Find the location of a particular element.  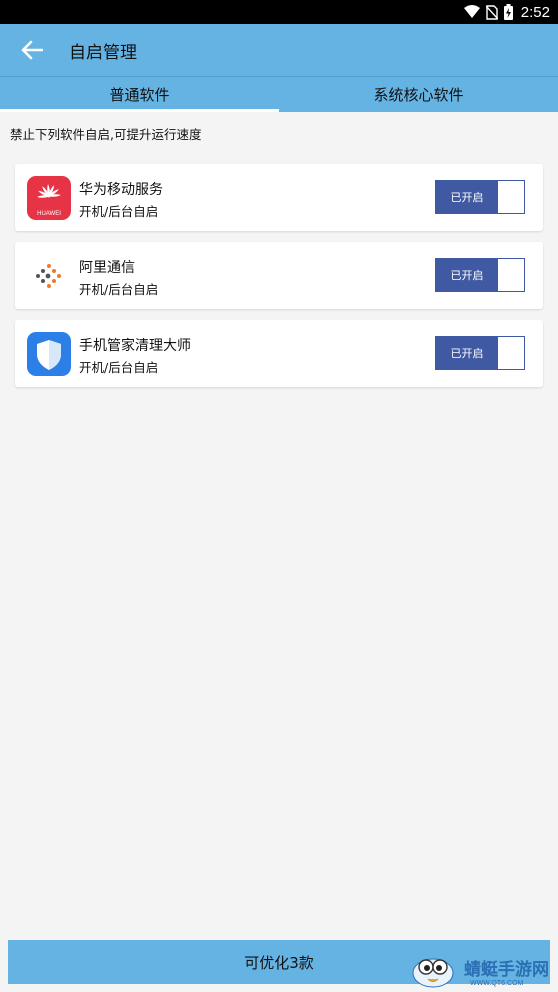

hint-text: 禁止下列软件自启,可提升运行速度 is located at coordinates (106, 134).